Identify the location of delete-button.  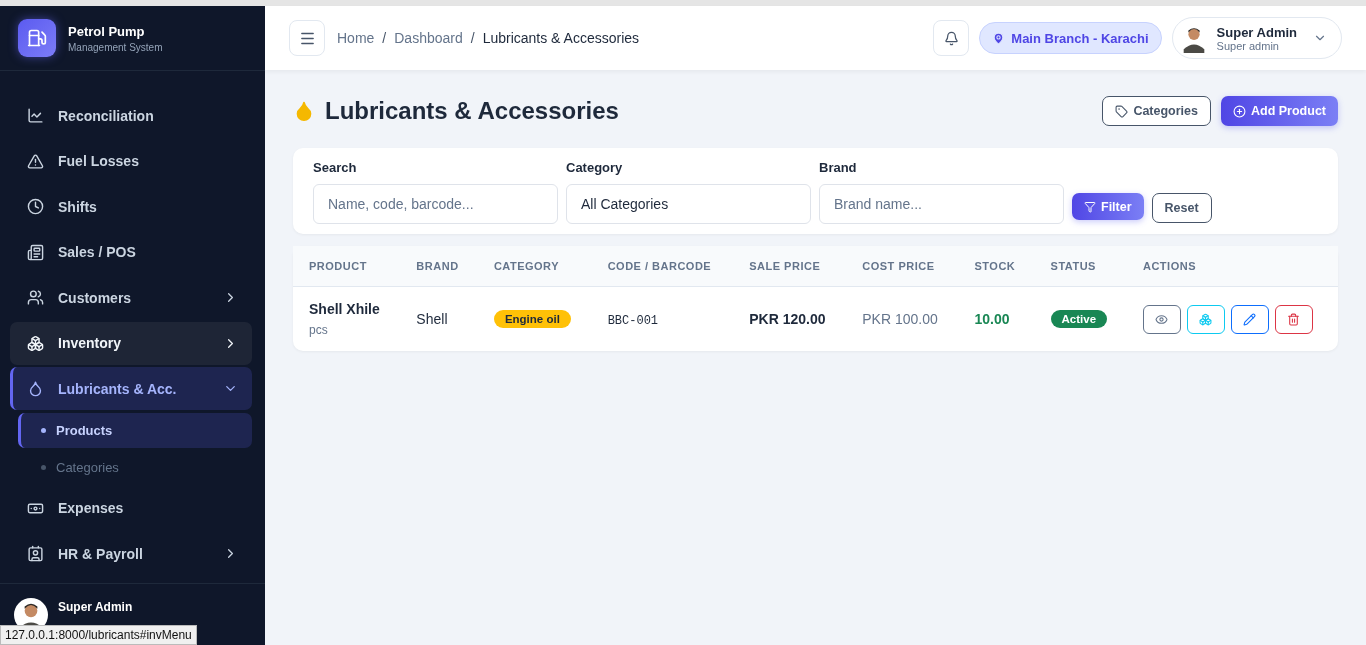
(1294, 319).